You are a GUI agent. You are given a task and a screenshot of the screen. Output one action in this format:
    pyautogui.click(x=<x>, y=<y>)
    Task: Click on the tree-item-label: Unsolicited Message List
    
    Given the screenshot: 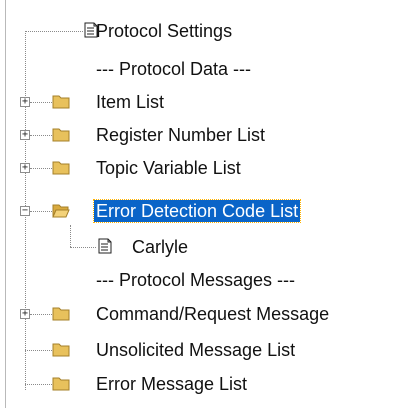 What is the action you would take?
    pyautogui.click(x=196, y=350)
    